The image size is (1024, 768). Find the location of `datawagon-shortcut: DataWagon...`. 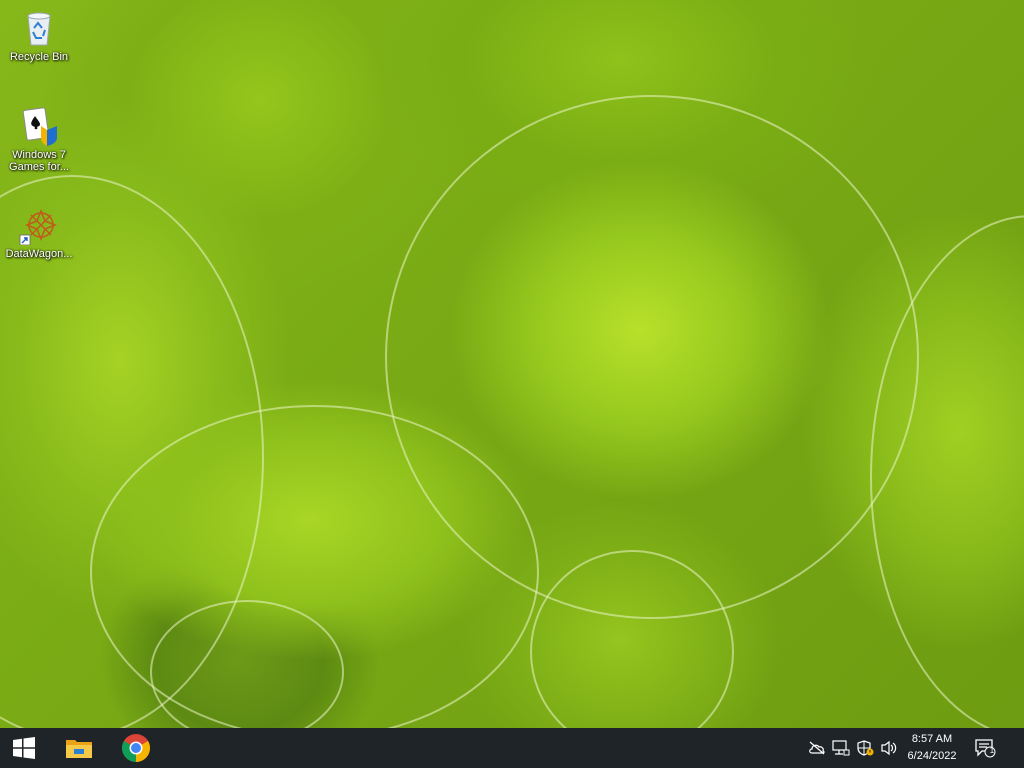

datawagon-shortcut: DataWagon... is located at coordinates (39, 232).